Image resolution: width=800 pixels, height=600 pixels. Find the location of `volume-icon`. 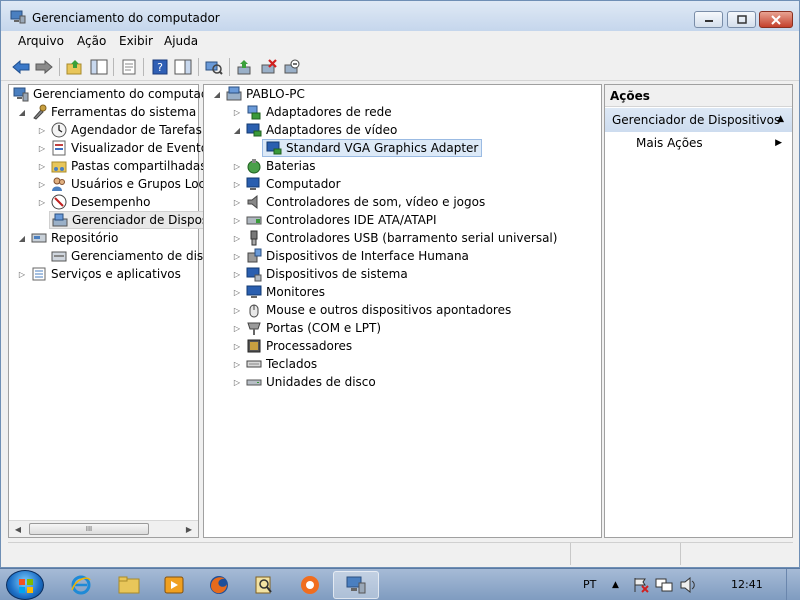

volume-icon is located at coordinates (689, 586).